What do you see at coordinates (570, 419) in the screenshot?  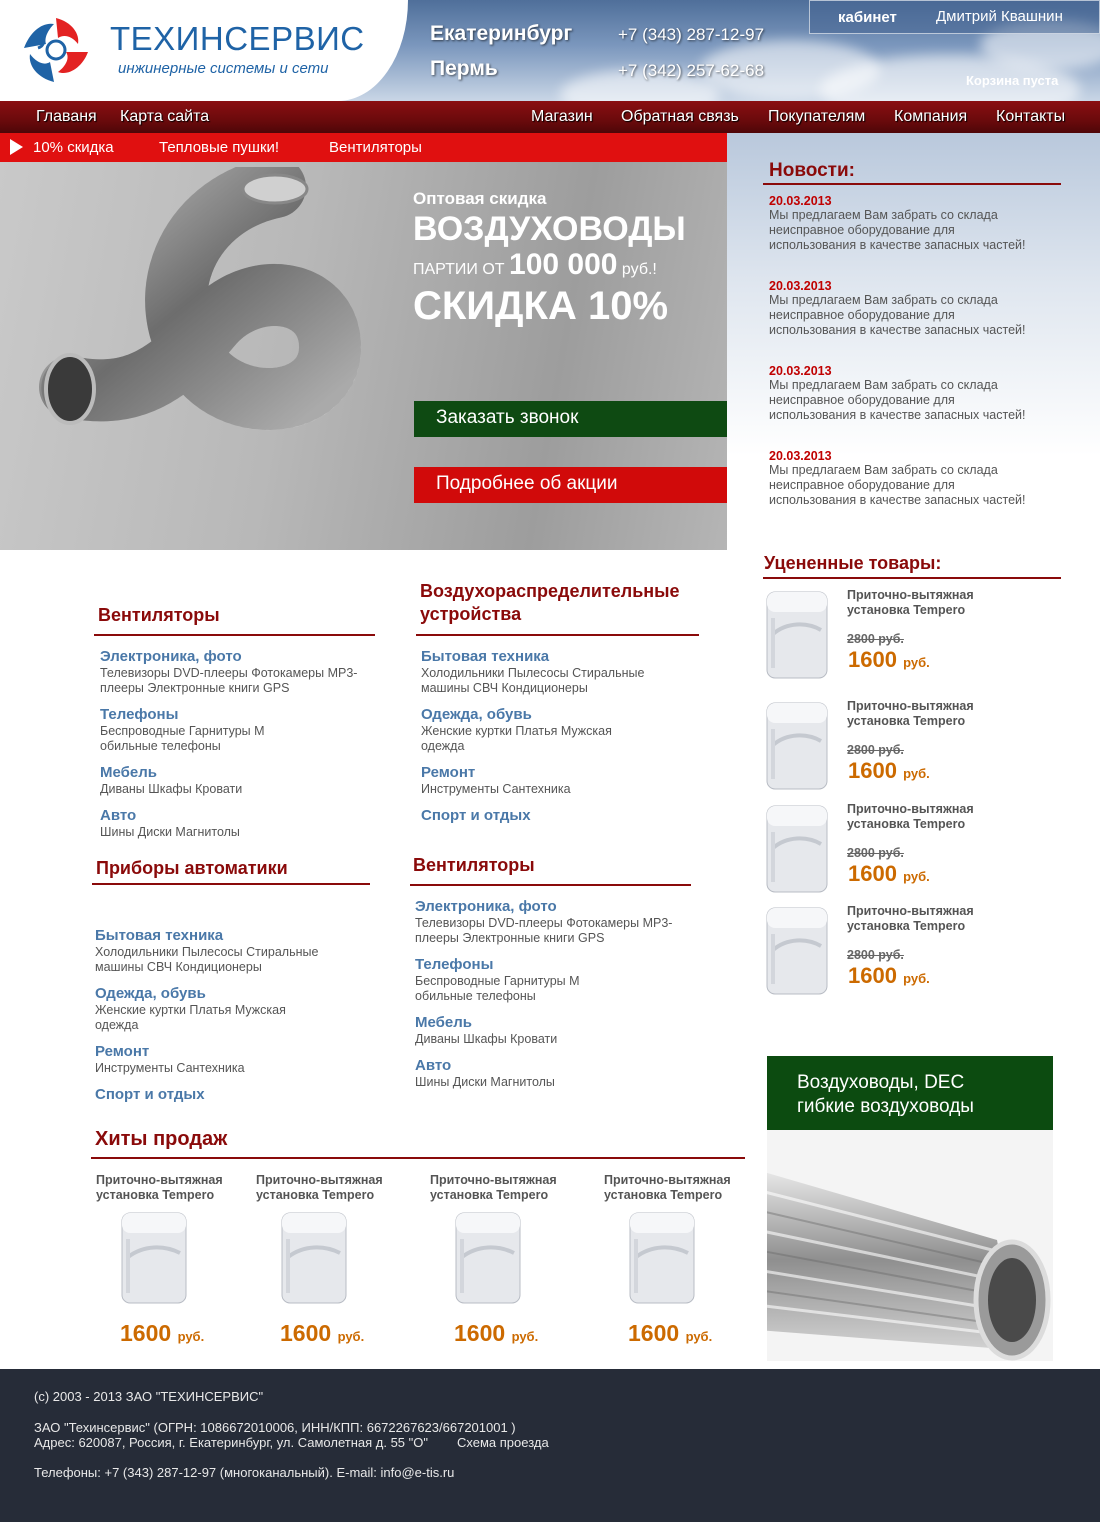 I see `order-callback-button: Заказать звонок` at bounding box center [570, 419].